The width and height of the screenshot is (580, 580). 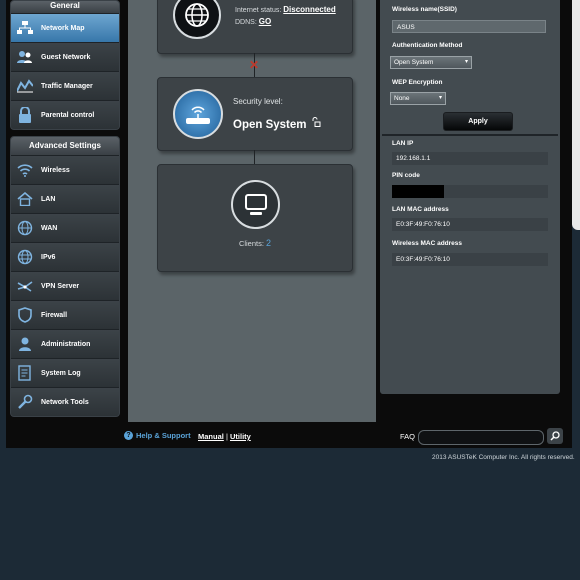 What do you see at coordinates (60, 286) in the screenshot?
I see `sidebar-item-label: VPN Server` at bounding box center [60, 286].